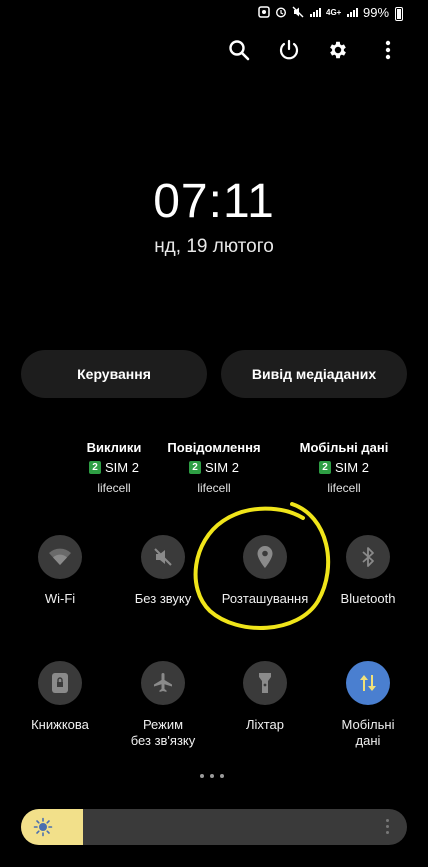 The height and width of the screenshot is (867, 428). Describe the element at coordinates (214, 201) in the screenshot. I see `clock-time: 07:11` at that location.